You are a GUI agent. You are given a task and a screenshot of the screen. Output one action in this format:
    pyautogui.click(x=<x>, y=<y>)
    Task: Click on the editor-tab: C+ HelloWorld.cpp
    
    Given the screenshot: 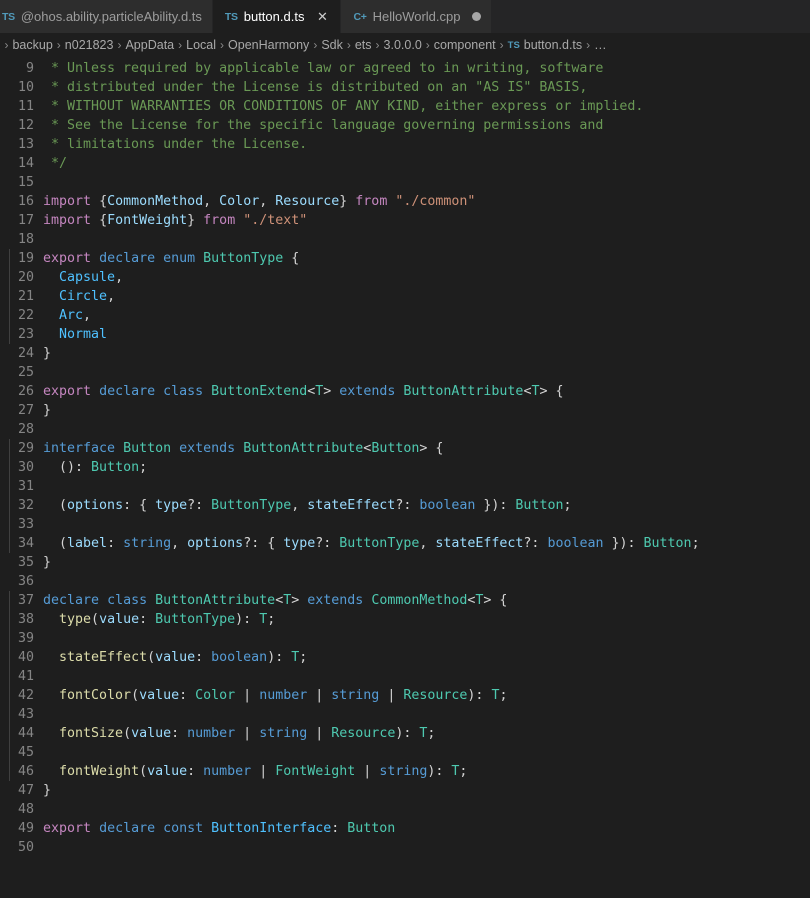 What is the action you would take?
    pyautogui.click(x=416, y=16)
    